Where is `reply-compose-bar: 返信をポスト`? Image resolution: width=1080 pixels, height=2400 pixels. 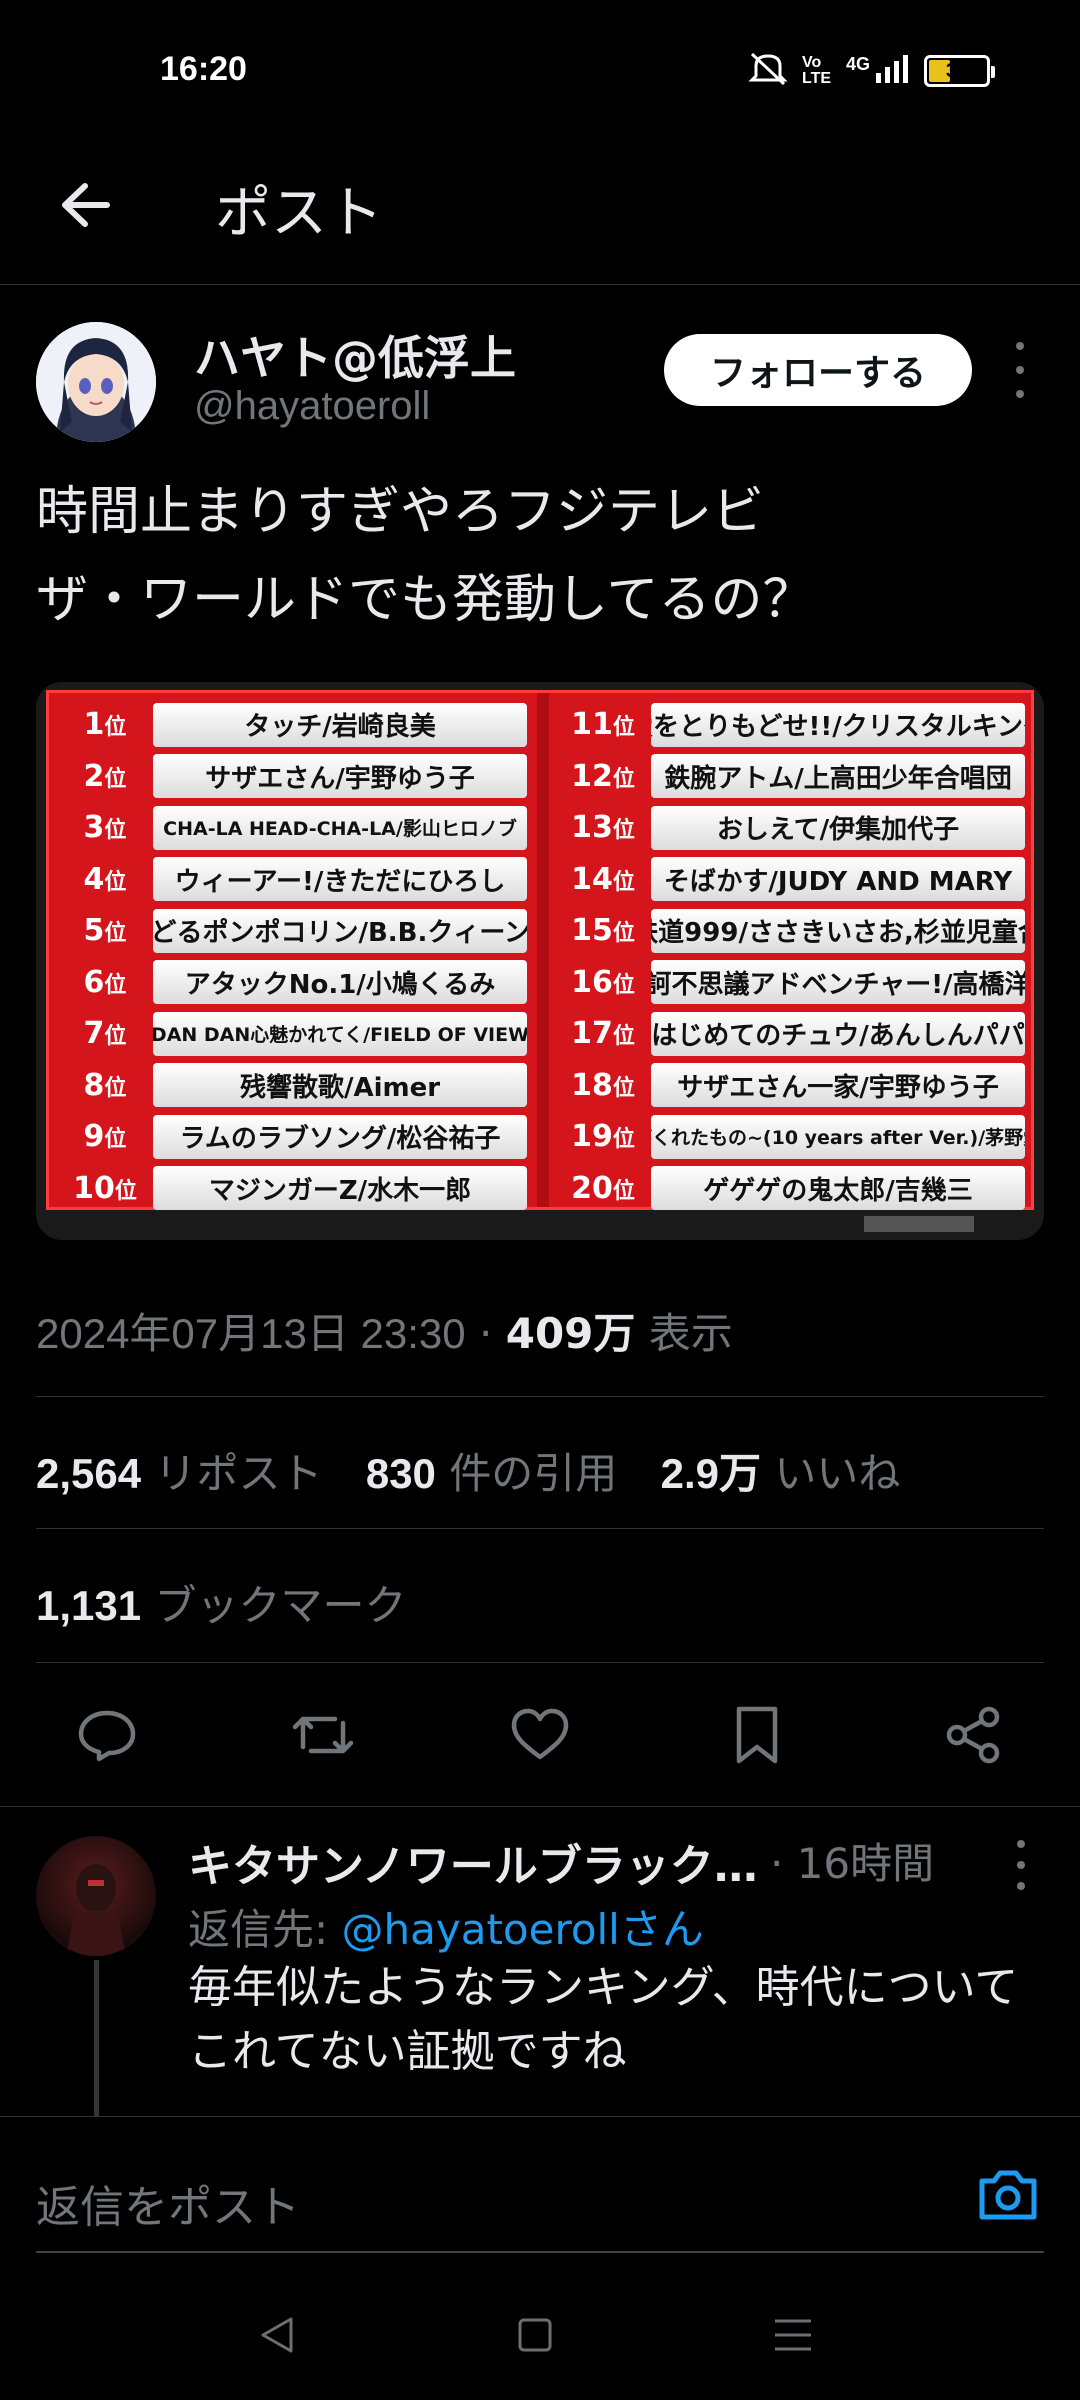
reply-compose-bar: 返信をポスト is located at coordinates (540, 2186).